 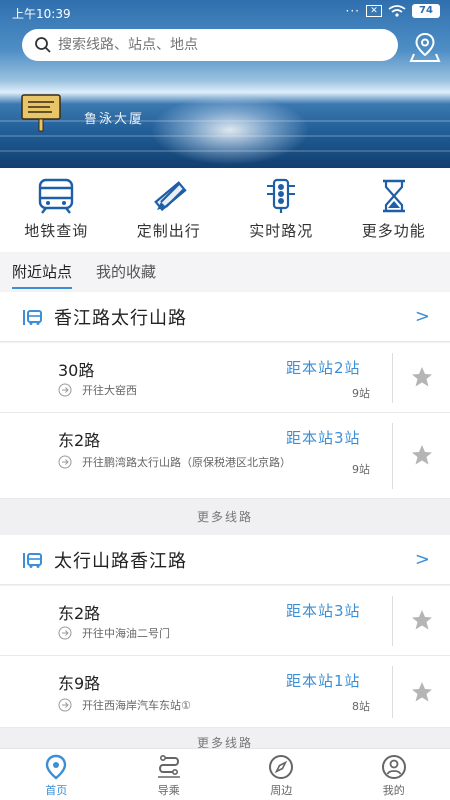 What do you see at coordinates (56, 790) in the screenshot?
I see `nav-label: 首页` at bounding box center [56, 790].